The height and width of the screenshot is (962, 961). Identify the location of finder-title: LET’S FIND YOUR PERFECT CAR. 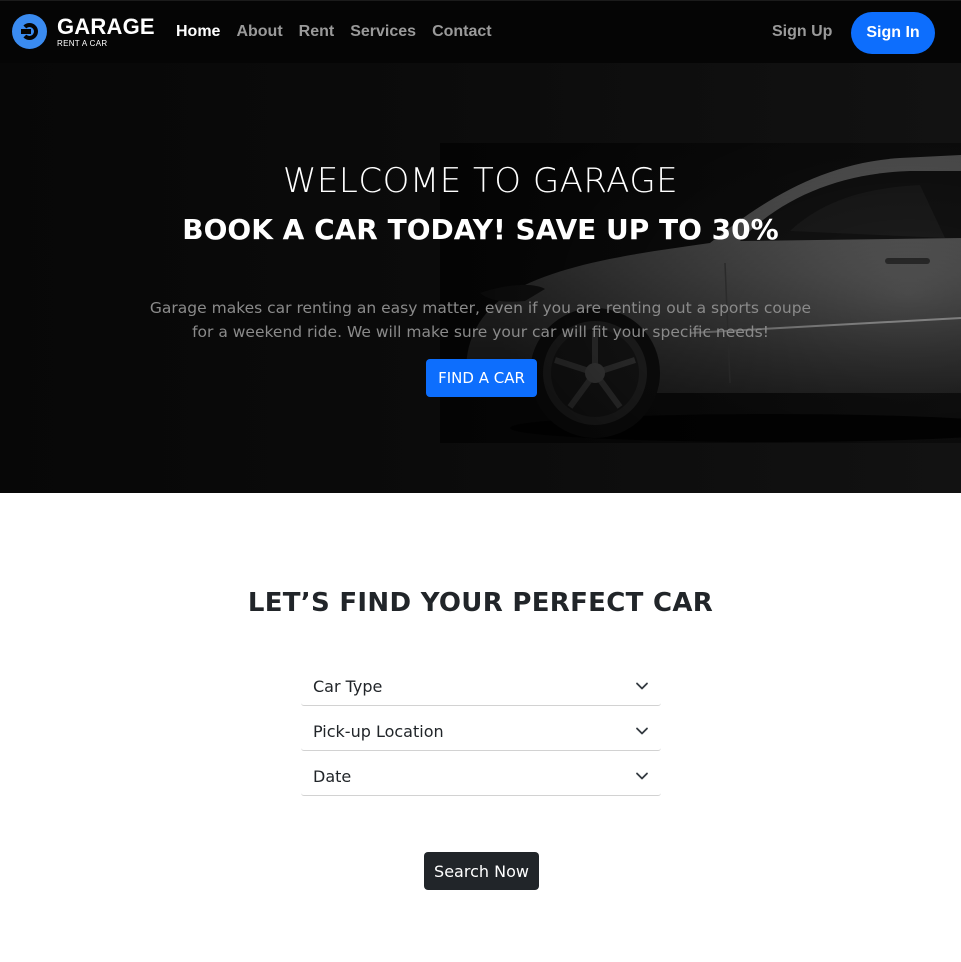
(480, 603).